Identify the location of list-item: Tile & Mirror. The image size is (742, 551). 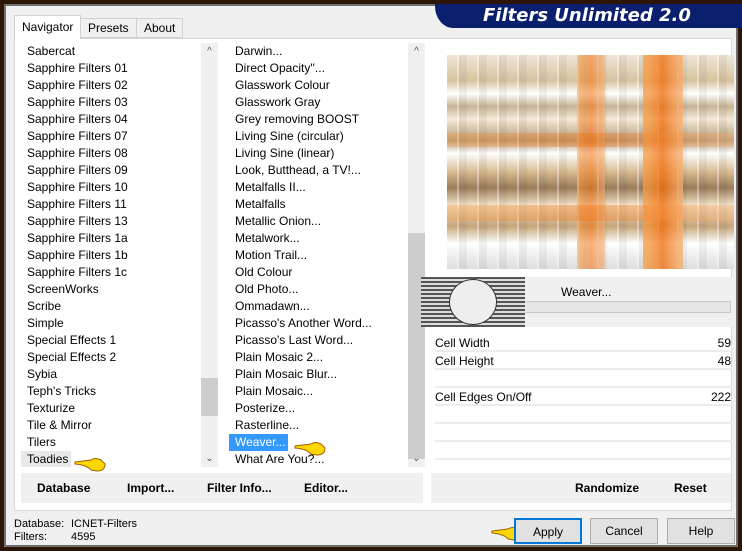
(111, 425).